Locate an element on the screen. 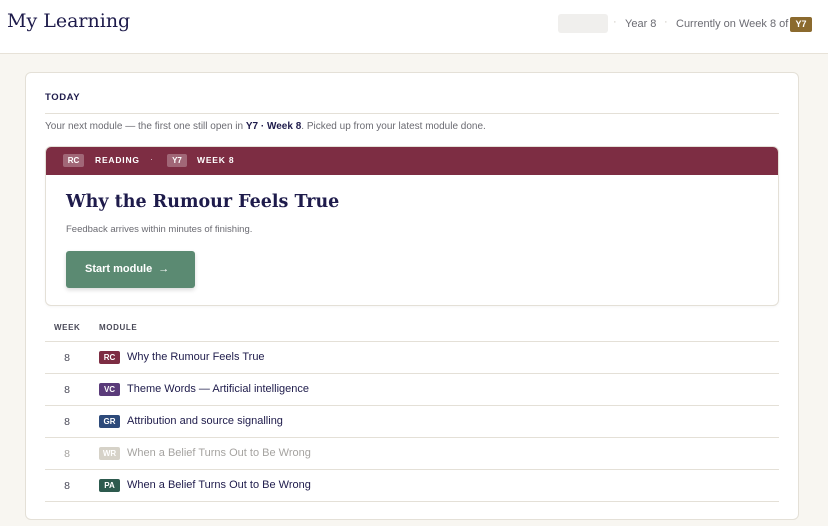 The image size is (828, 526). table-row: 8 GR Attribution and source signalling is located at coordinates (412, 422).